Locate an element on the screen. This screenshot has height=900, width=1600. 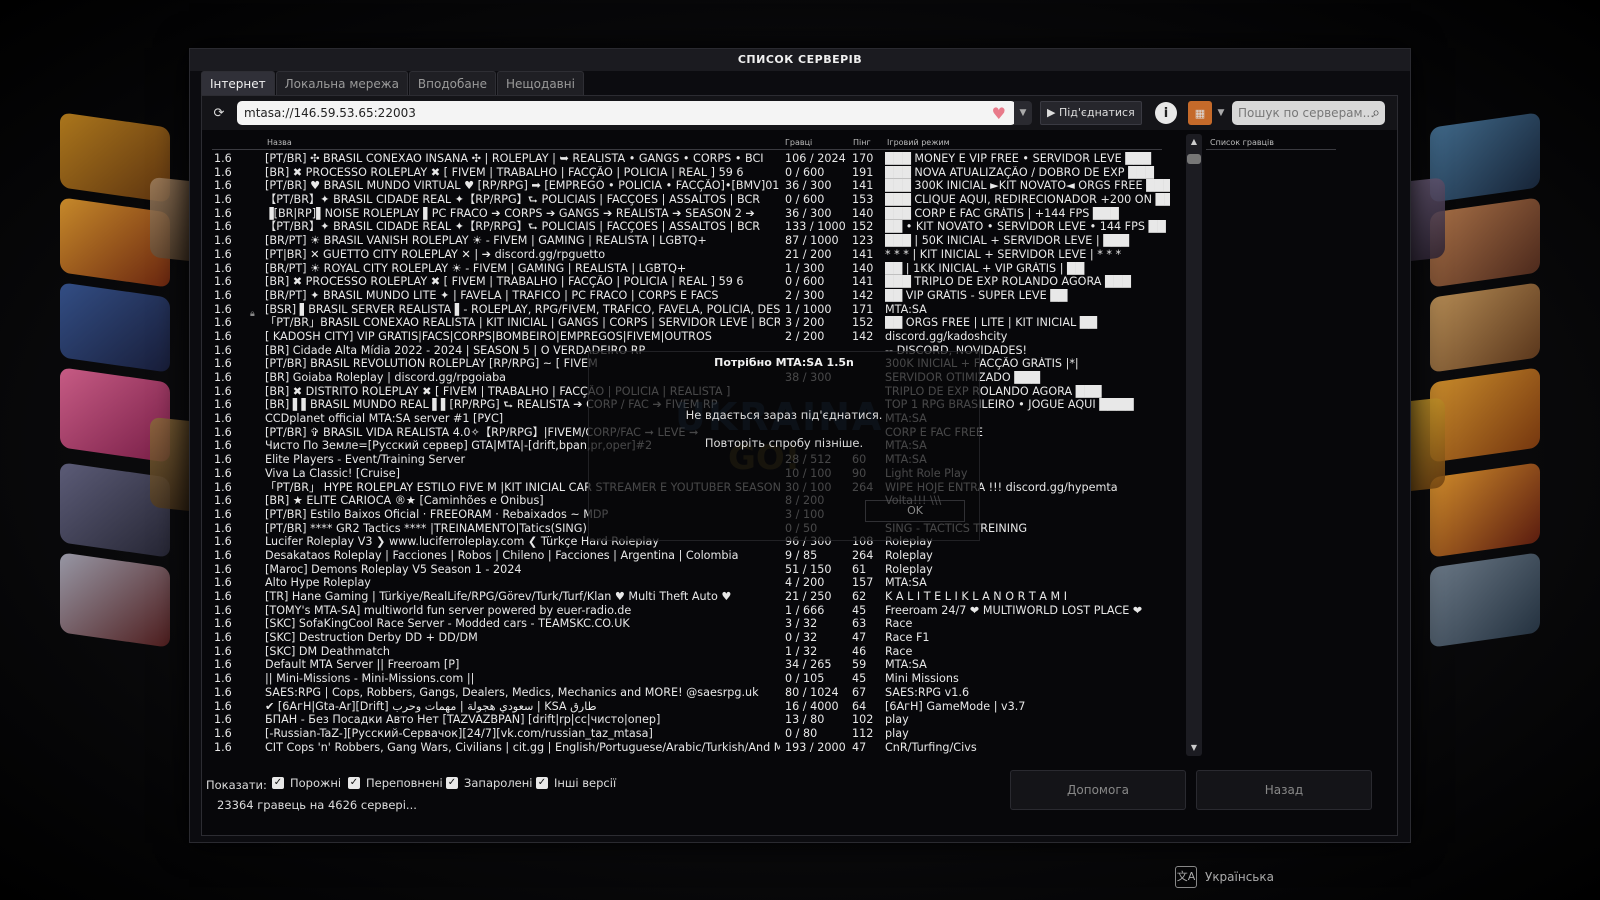
server-list-scrollbar: ▲ ▼ is located at coordinates (1194, 445).